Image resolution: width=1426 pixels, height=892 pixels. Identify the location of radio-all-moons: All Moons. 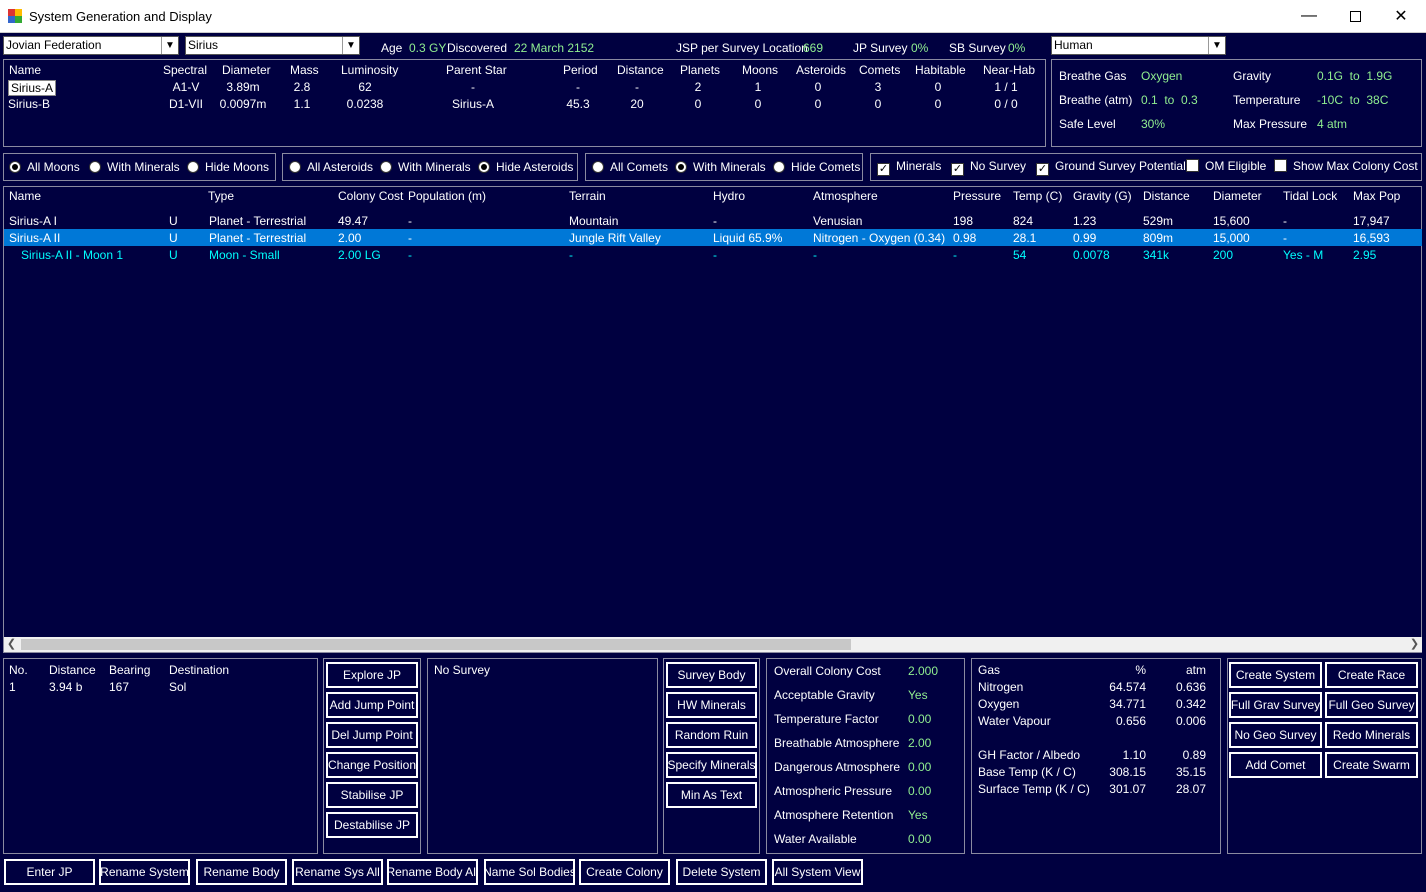
(44, 167).